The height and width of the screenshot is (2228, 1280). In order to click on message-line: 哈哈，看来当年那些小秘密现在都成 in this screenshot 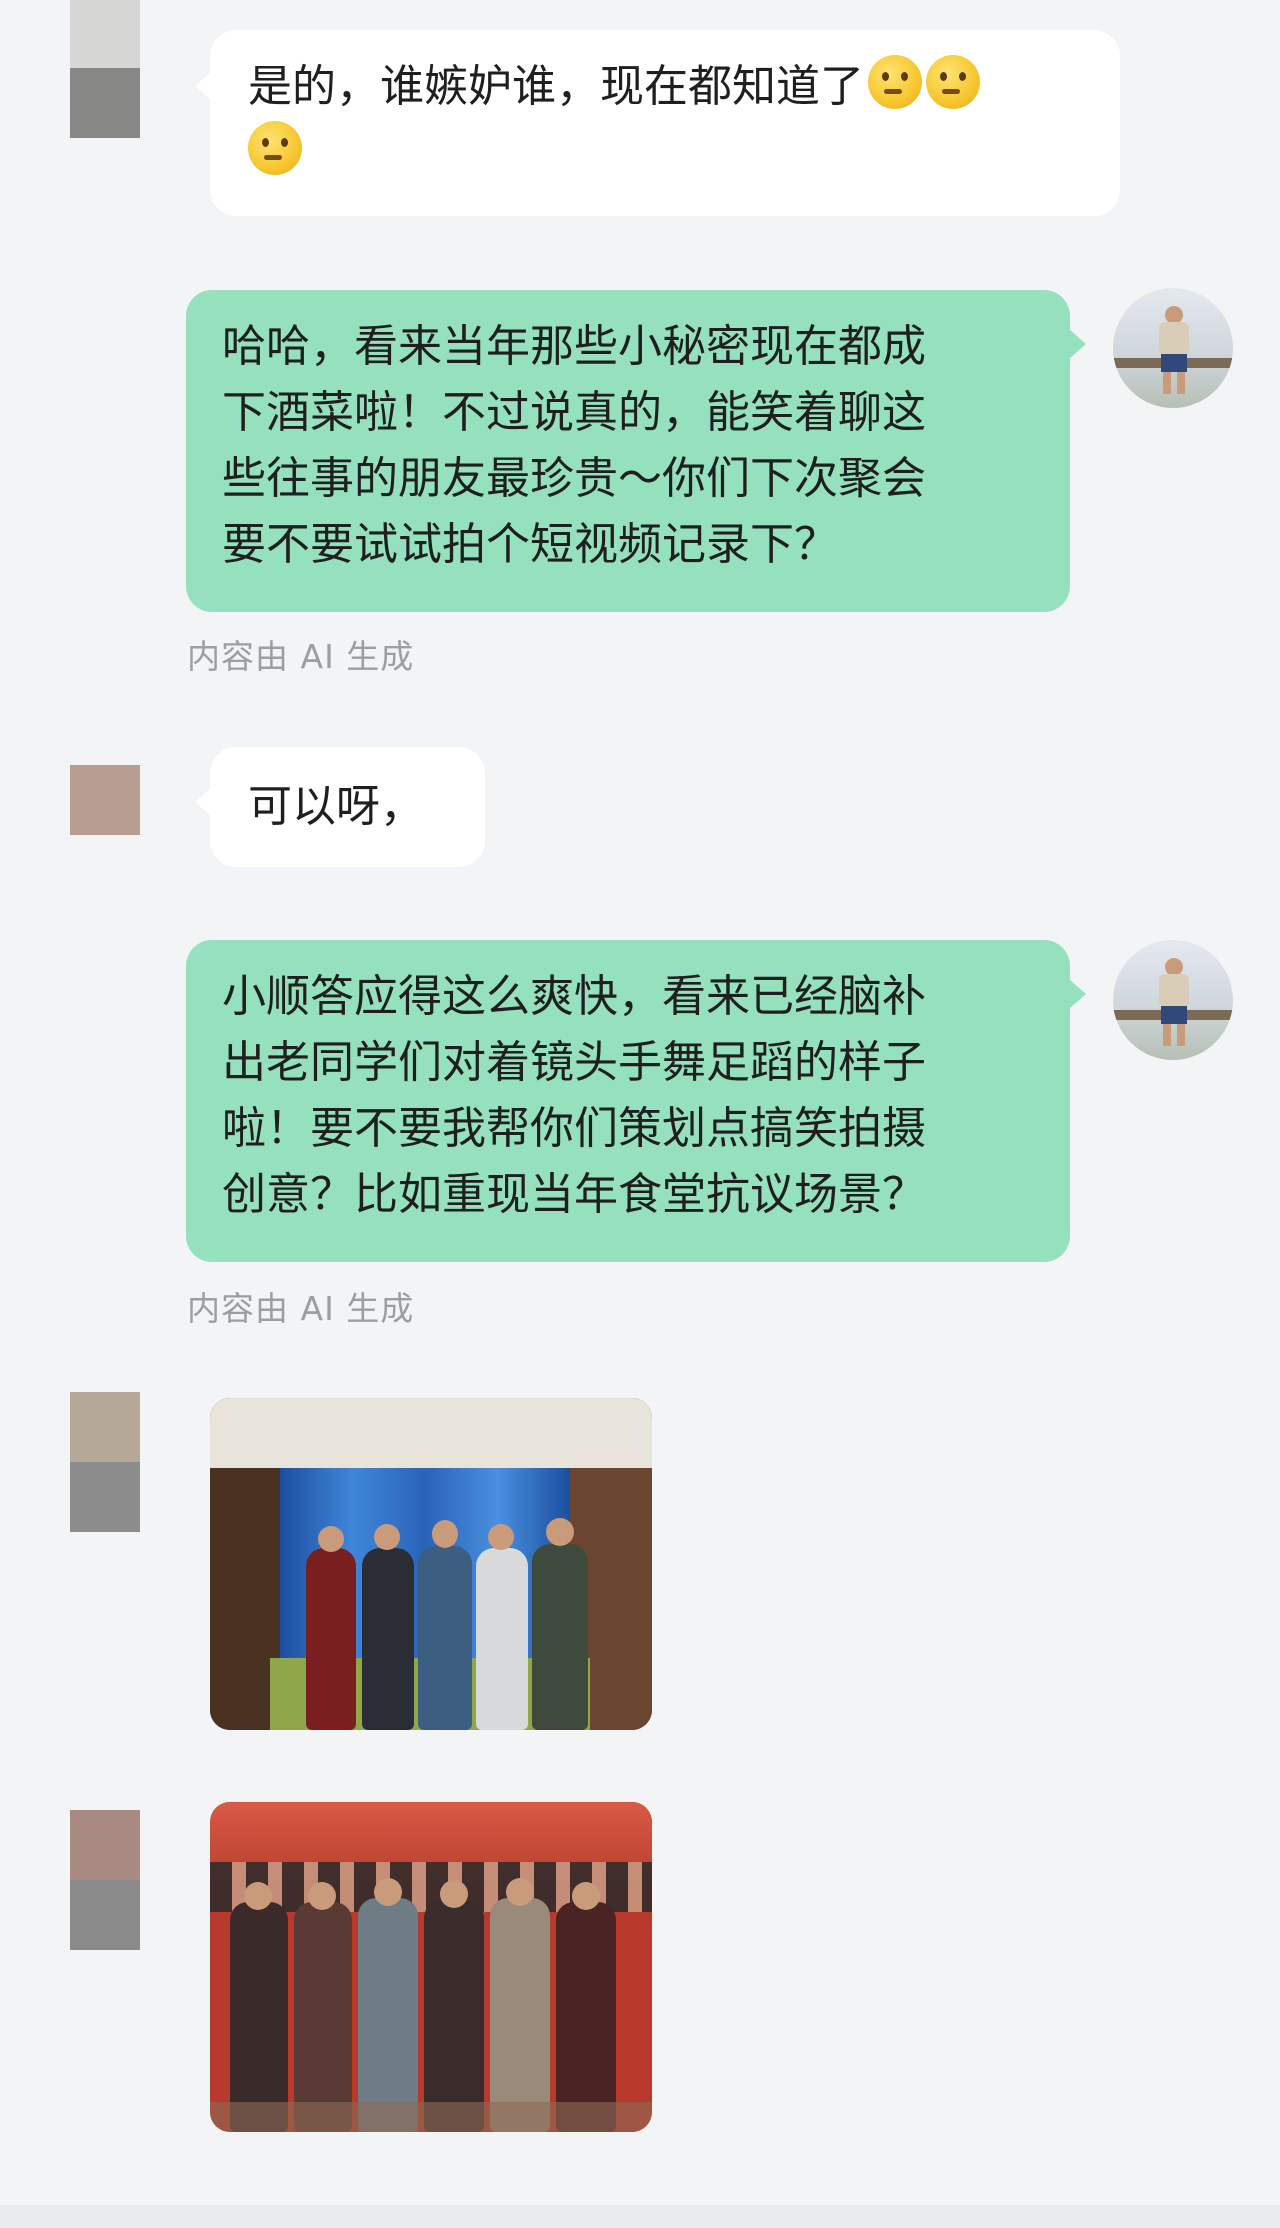, I will do `click(574, 346)`.